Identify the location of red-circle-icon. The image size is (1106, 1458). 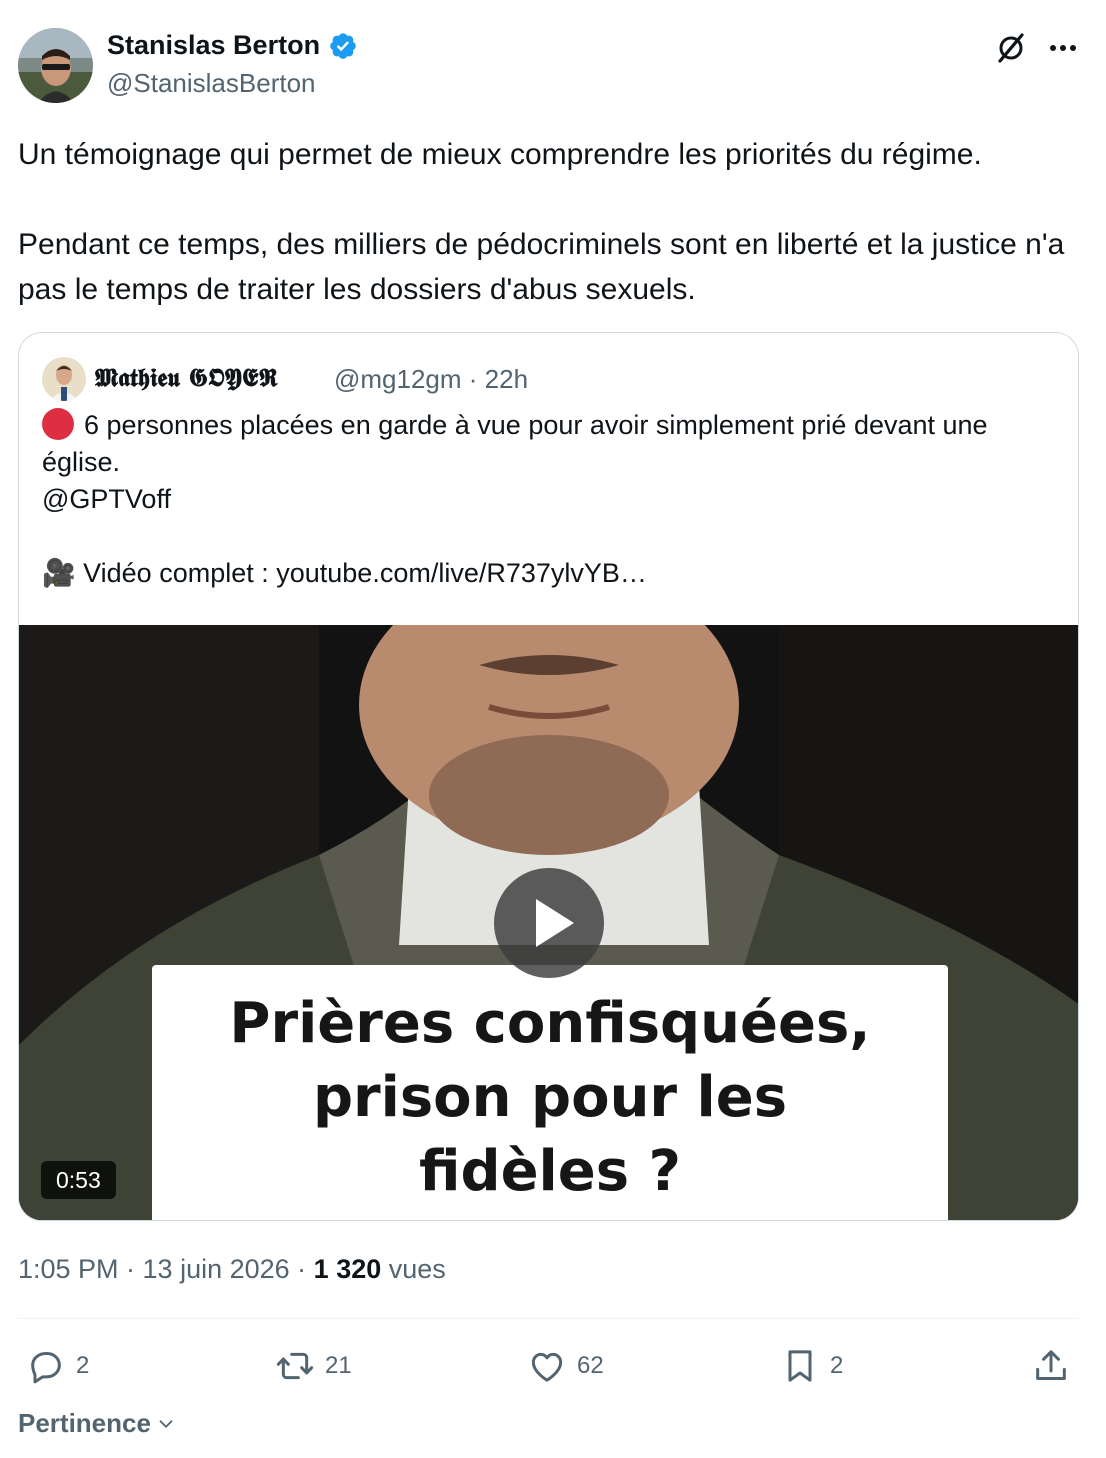
(58, 424).